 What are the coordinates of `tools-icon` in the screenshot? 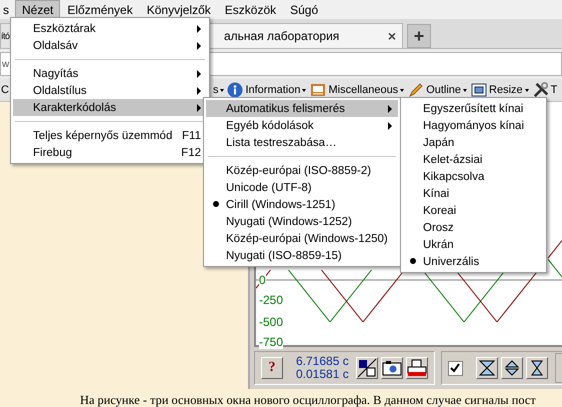 It's located at (540, 90).